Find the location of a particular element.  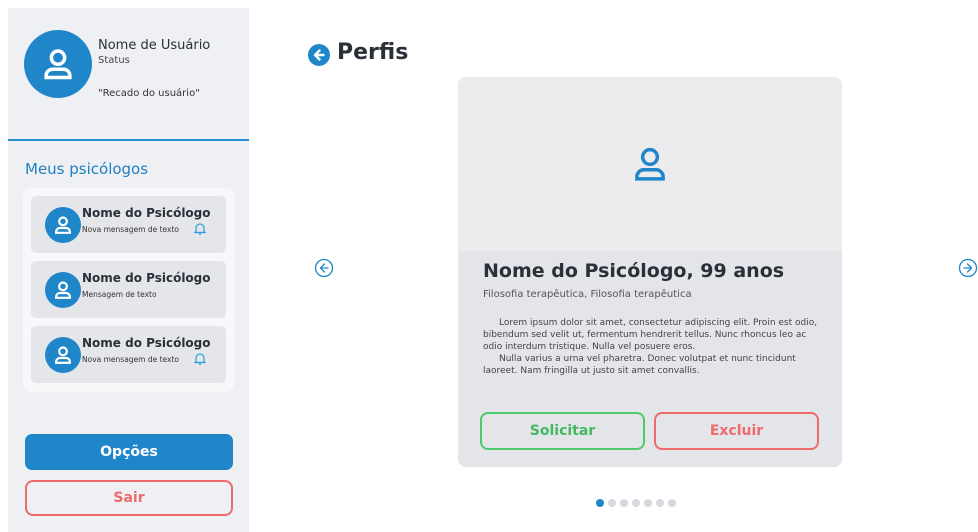

psychologist-list-item: Nome do Psicólogo Mensagem de texto is located at coordinates (128, 289).